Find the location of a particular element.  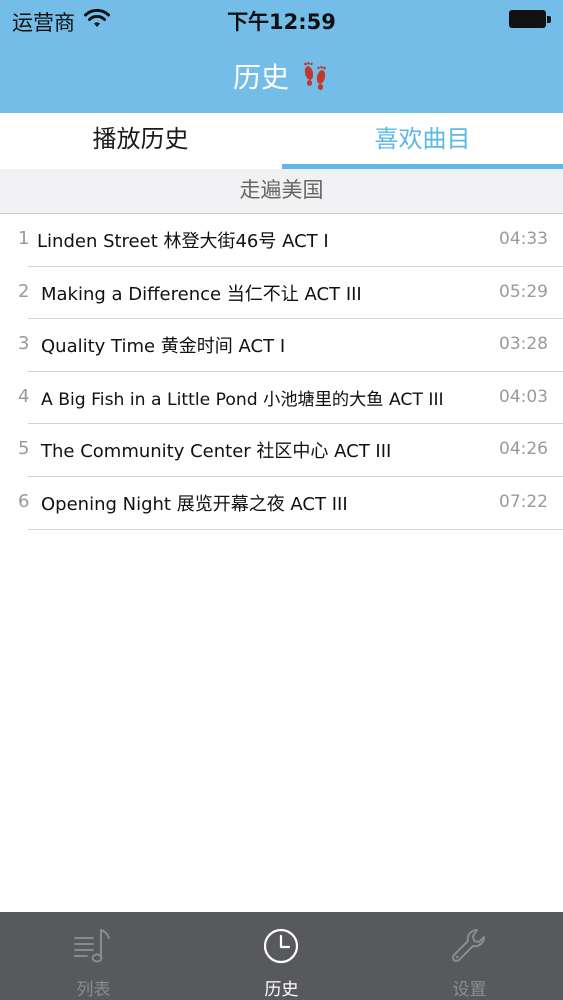

status-bar: 运营商 下午12:59 is located at coordinates (281, 20).